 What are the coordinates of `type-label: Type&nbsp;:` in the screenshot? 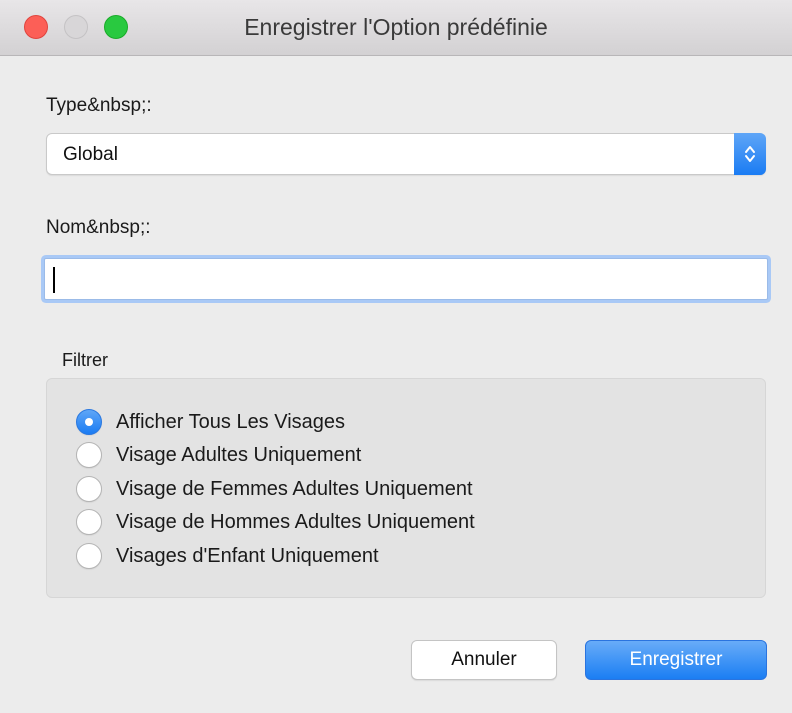 It's located at (99, 105).